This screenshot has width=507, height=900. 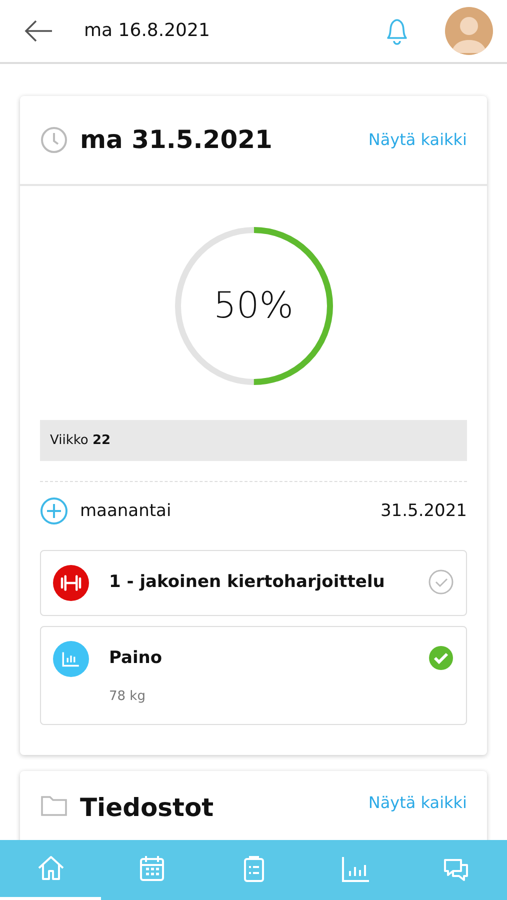 I want to click on day-date: 31.5.2021, so click(x=423, y=510).